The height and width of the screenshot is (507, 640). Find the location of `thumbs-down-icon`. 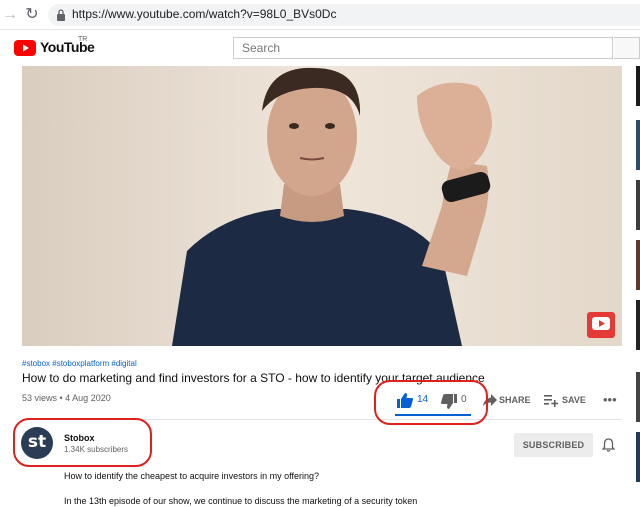

thumbs-down-icon is located at coordinates (449, 401).